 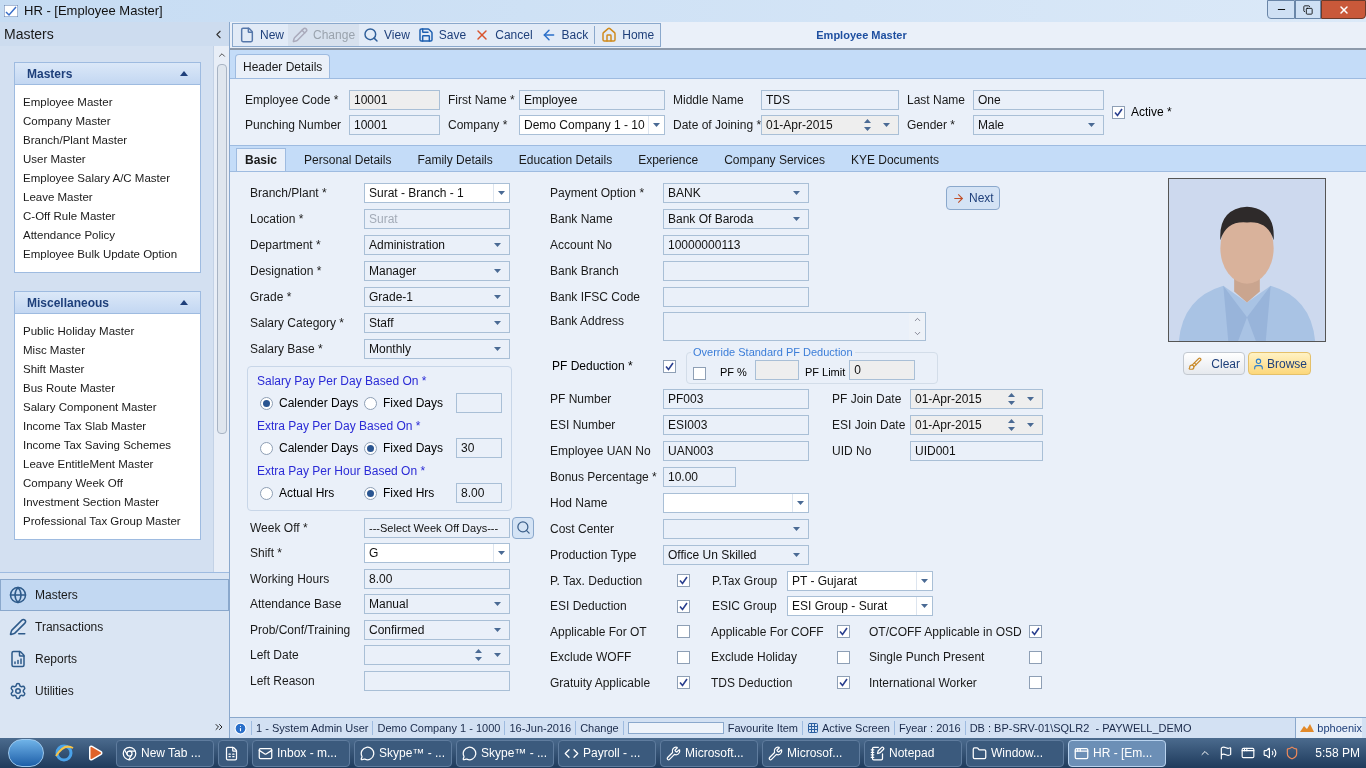 What do you see at coordinates (736, 451) in the screenshot?
I see `text-field: UAN003` at bounding box center [736, 451].